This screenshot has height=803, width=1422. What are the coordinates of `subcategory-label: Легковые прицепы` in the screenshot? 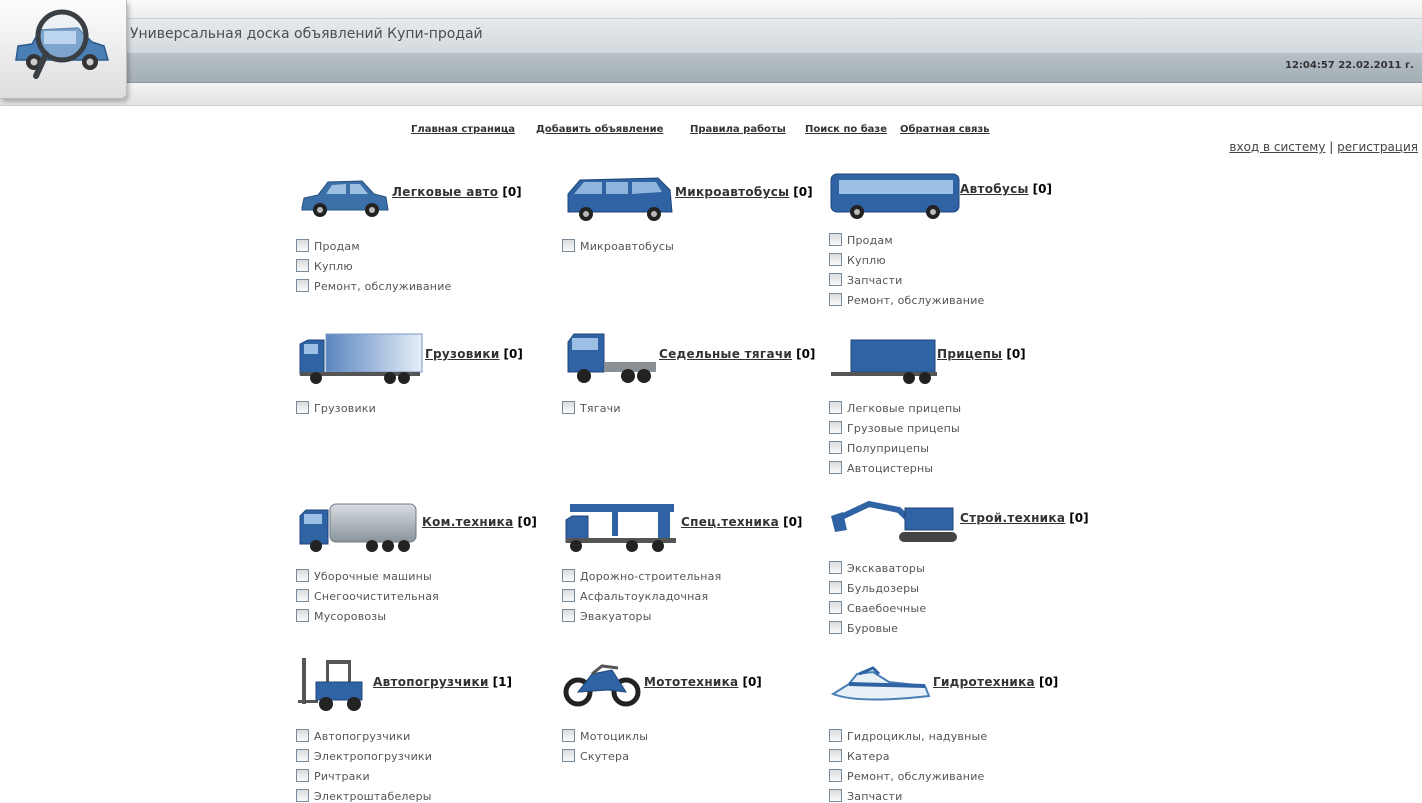 It's located at (904, 408).